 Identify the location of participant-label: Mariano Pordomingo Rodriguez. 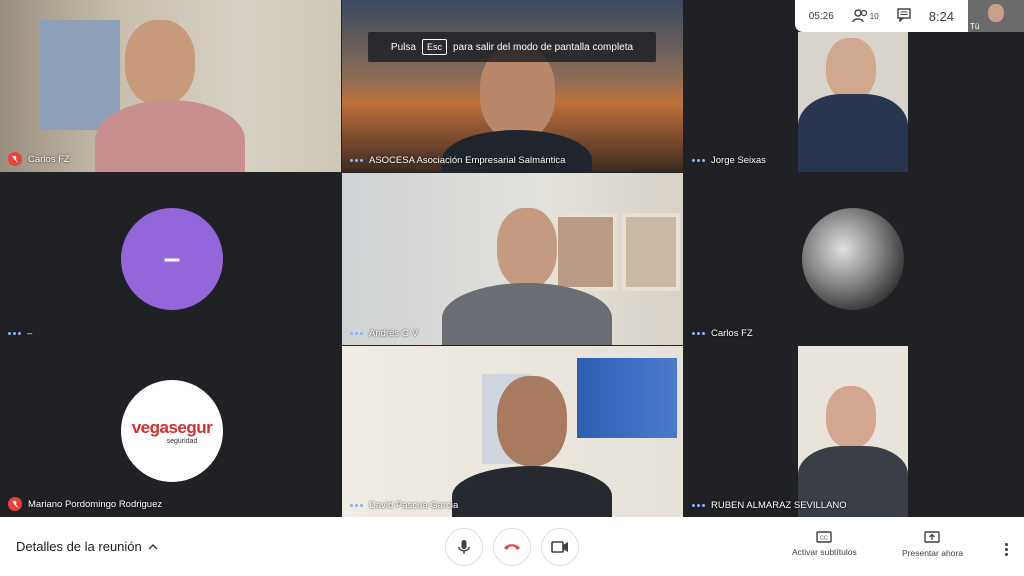
(85, 504).